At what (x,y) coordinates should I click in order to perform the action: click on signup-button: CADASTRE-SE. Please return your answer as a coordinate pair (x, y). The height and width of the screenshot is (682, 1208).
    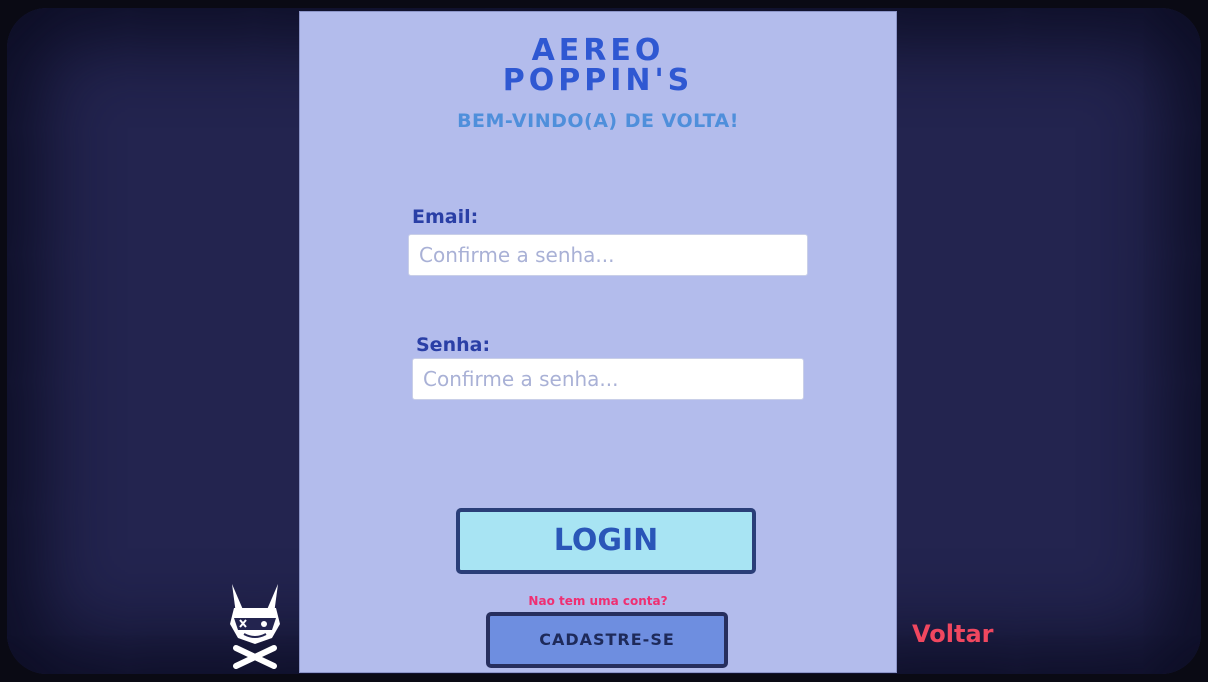
    Looking at the image, I should click on (607, 640).